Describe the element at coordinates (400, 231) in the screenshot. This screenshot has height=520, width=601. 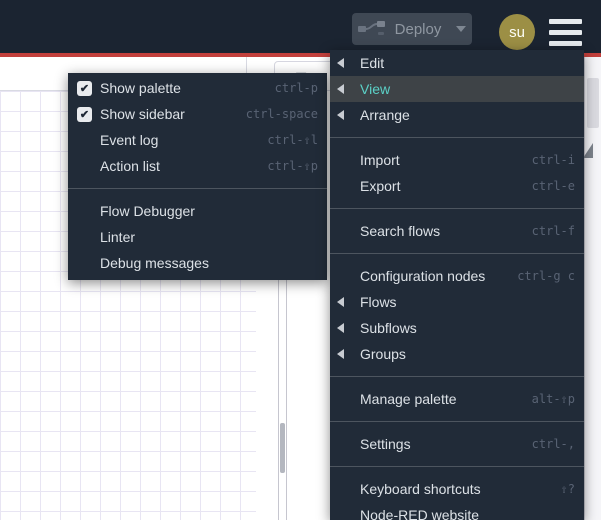
I see `menu-item-label: Search flows` at that location.